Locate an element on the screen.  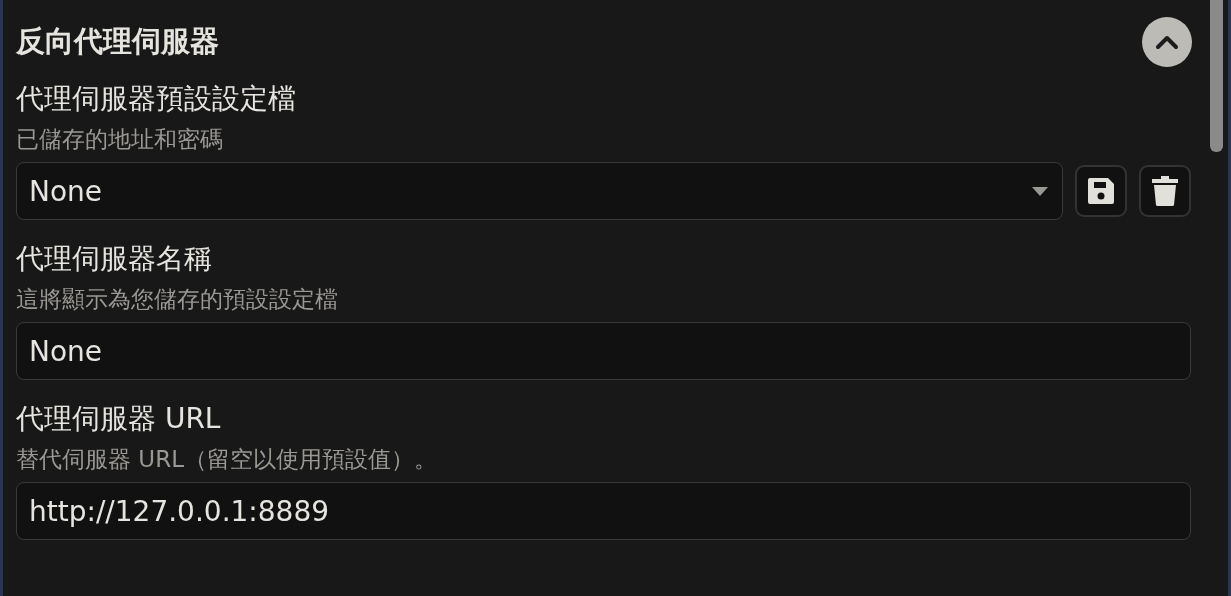
field-hint: 已儲存的地址和密碼 is located at coordinates (120, 139).